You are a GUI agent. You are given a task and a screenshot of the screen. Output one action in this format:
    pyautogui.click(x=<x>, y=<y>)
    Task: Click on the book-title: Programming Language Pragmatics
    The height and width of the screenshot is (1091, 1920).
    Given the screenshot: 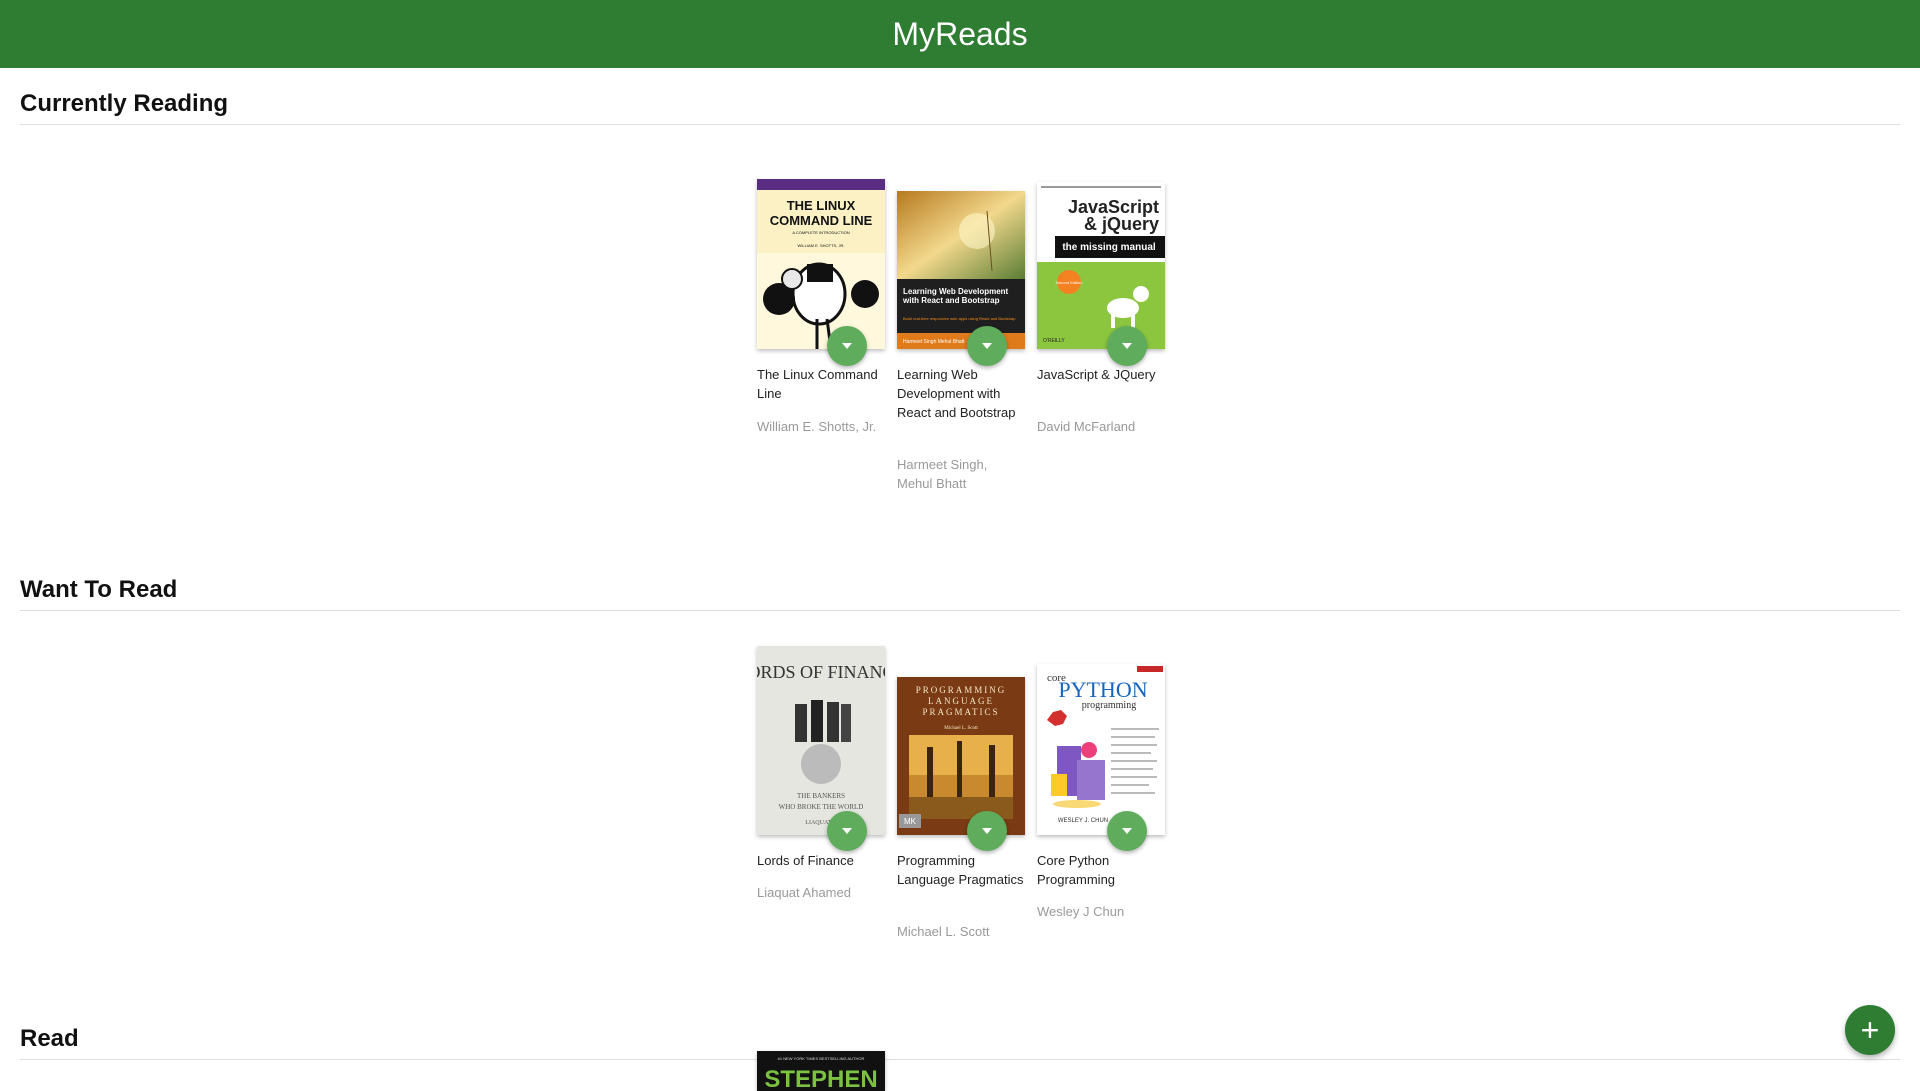 What is the action you would take?
    pyautogui.click(x=960, y=870)
    